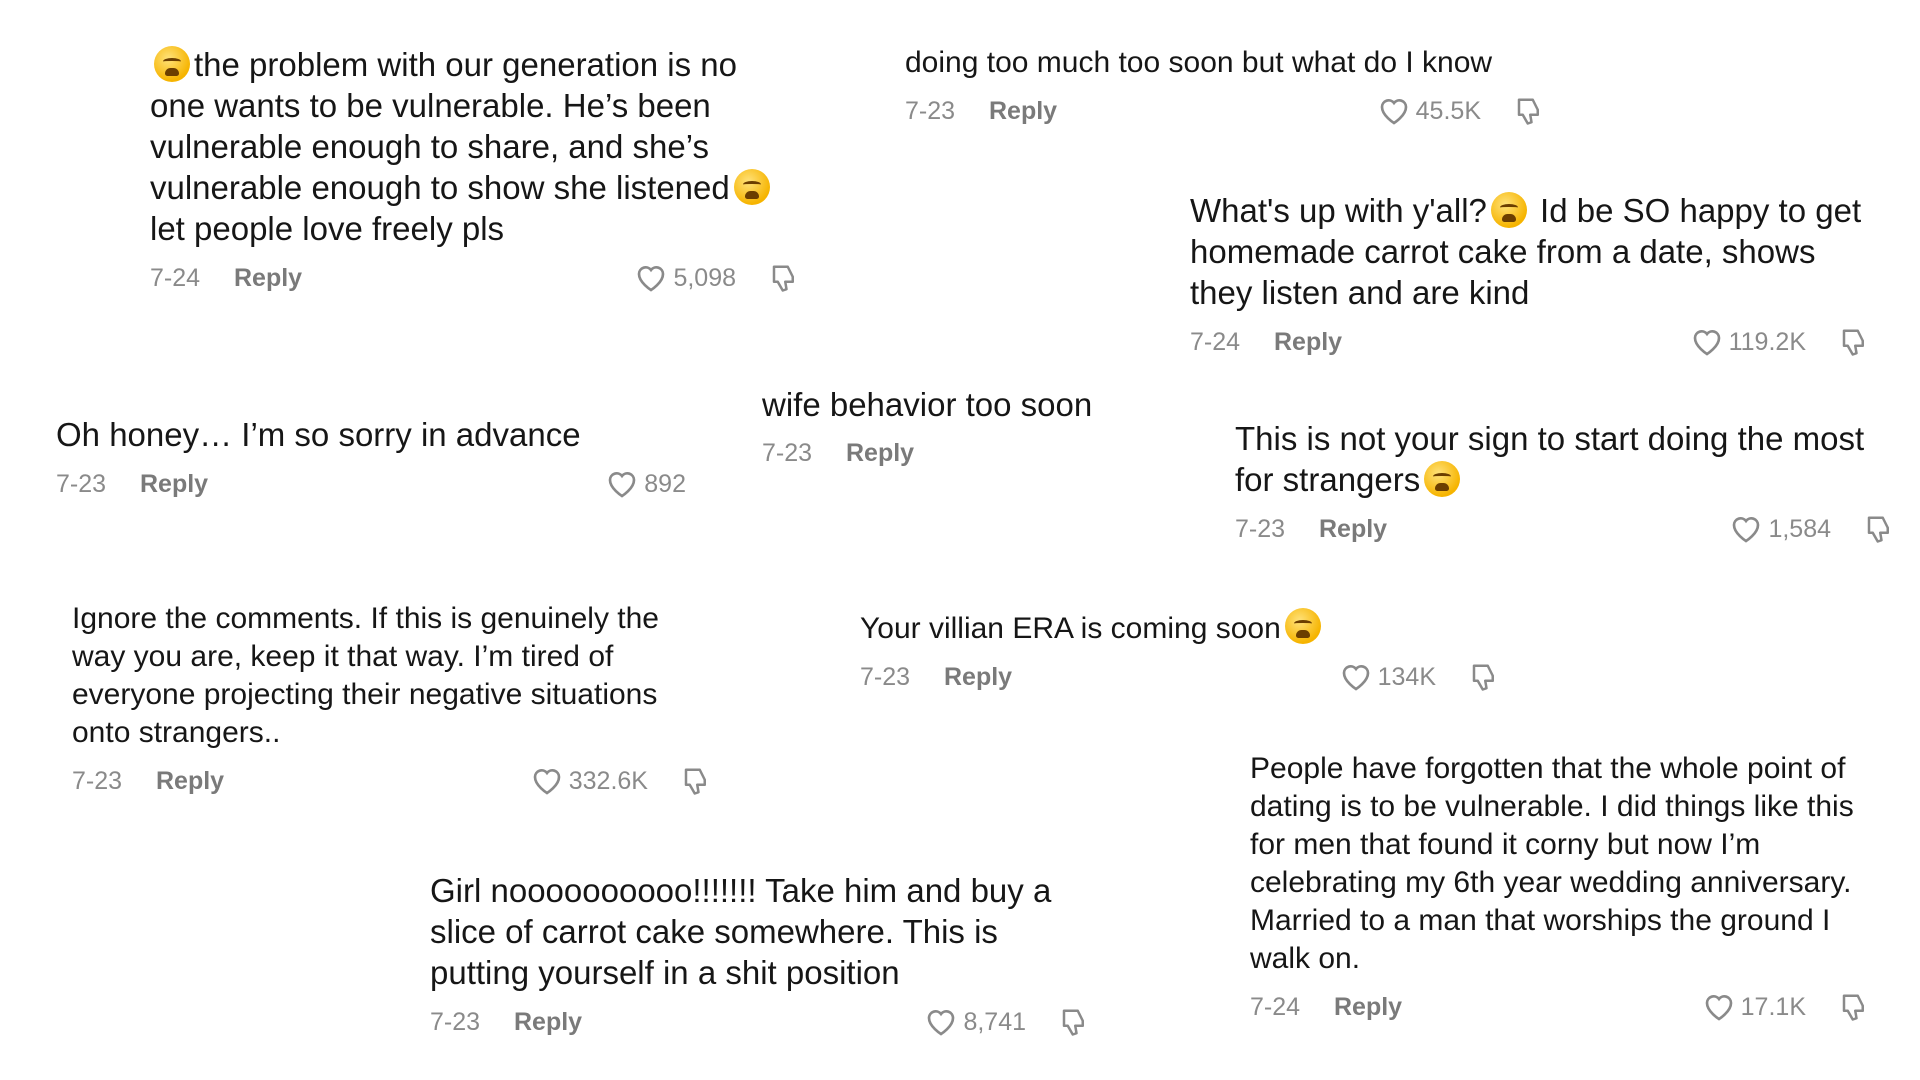 This screenshot has width=1920, height=1080. Describe the element at coordinates (608, 780) in the screenshot. I see `like-count: 332.6K` at that location.